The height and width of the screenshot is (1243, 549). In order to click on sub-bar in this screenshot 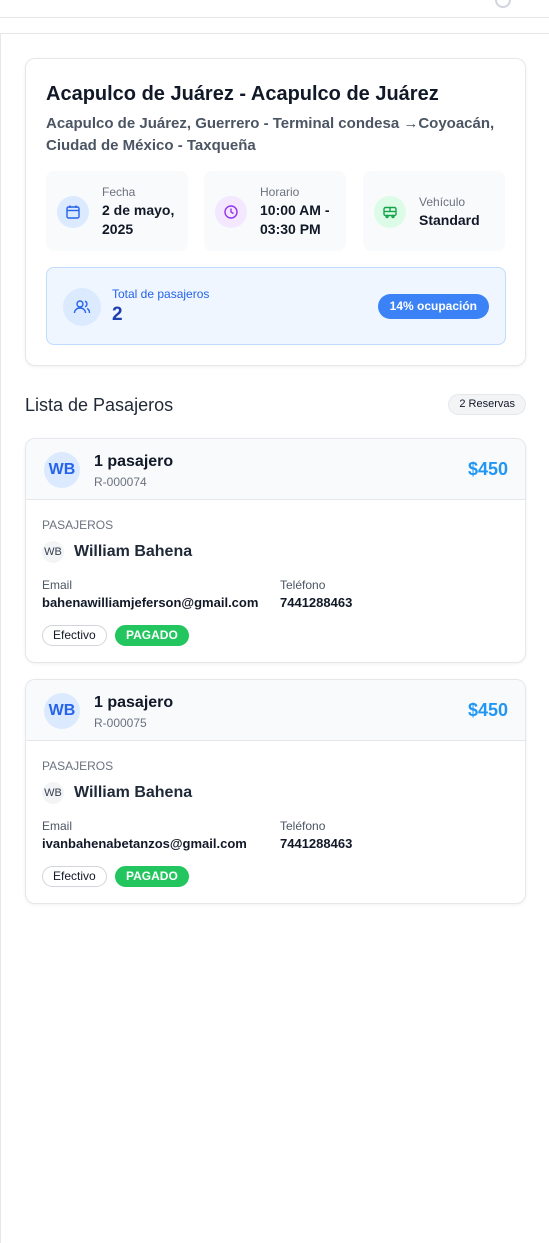, I will do `click(274, 26)`.